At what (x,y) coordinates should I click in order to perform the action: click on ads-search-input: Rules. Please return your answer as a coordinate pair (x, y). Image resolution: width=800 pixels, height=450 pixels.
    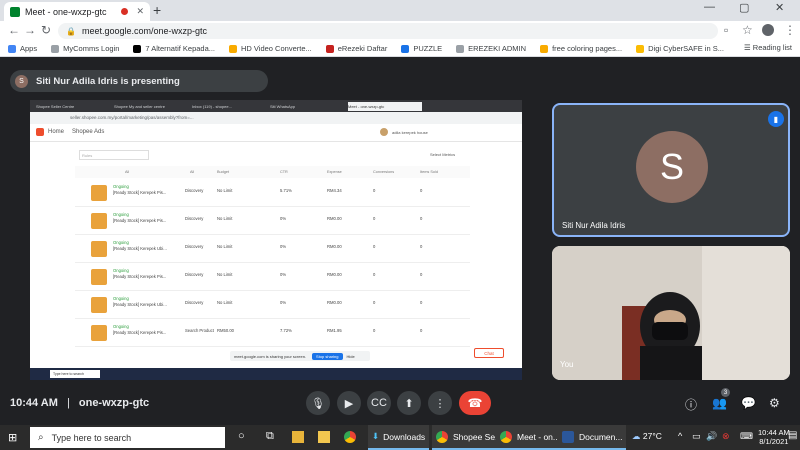
    Looking at the image, I should click on (114, 155).